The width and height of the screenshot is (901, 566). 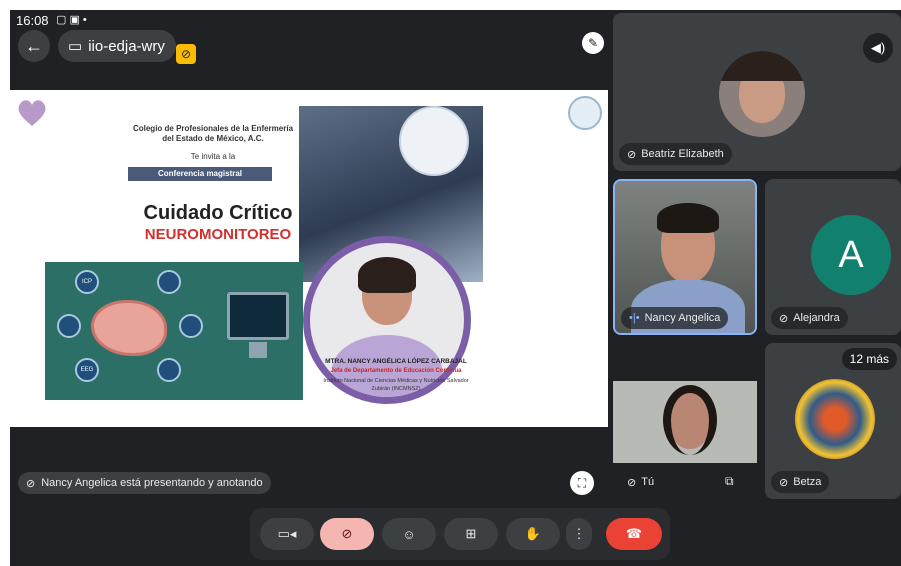 I want to click on hand-icon: ✋, so click(x=533, y=533).